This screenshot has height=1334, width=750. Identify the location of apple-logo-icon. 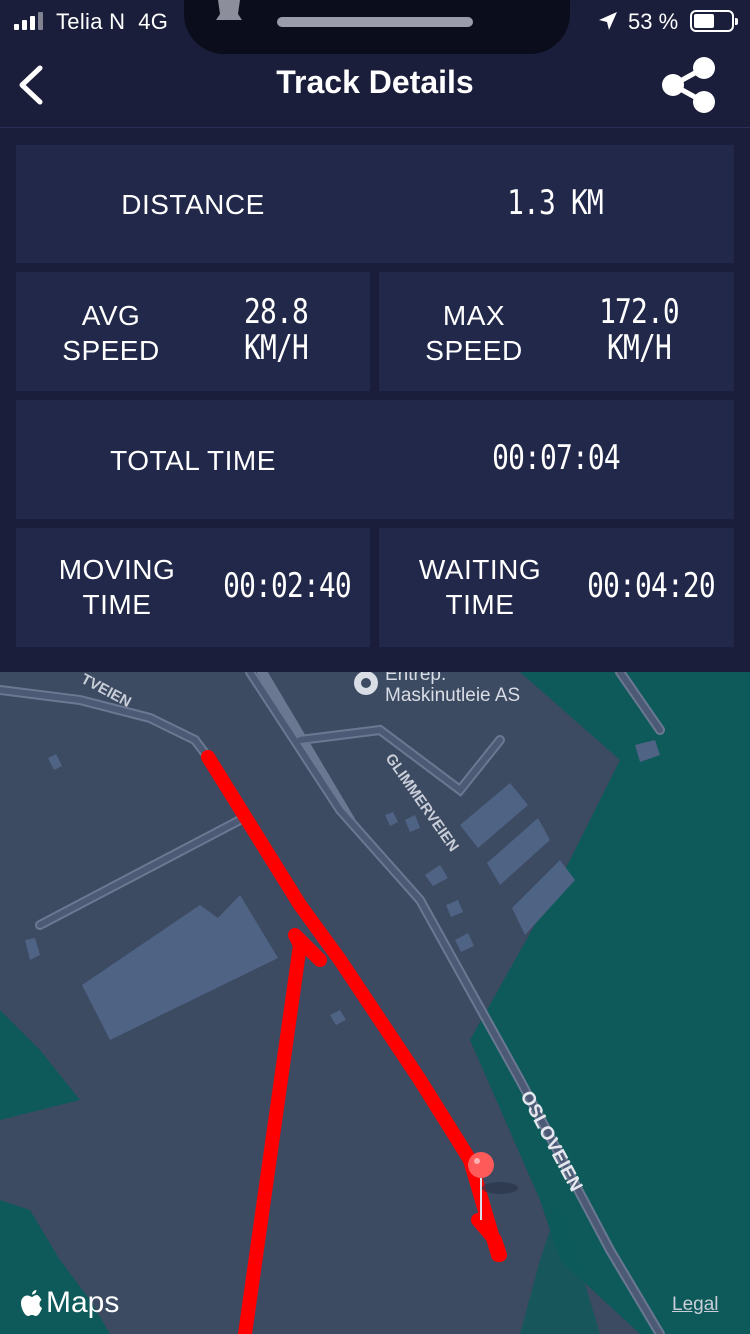
(31, 1303).